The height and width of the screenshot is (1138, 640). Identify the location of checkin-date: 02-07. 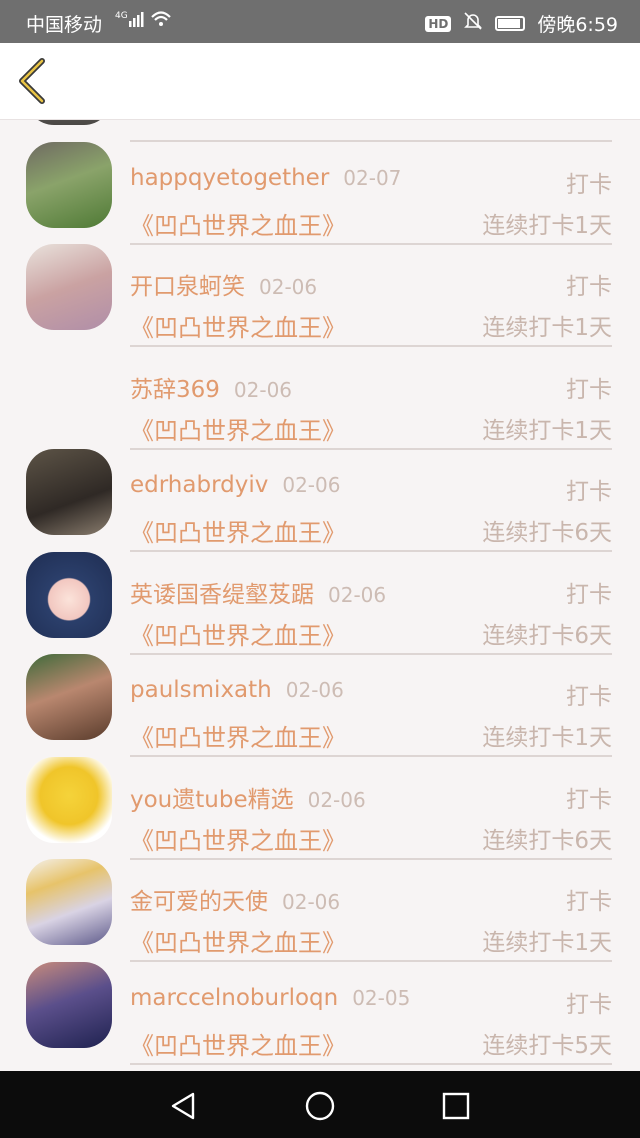
(372, 178).